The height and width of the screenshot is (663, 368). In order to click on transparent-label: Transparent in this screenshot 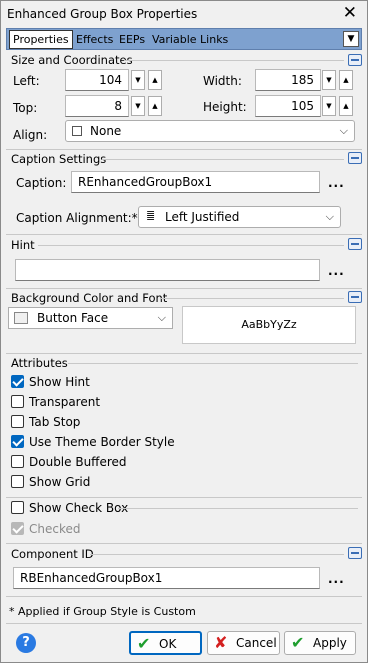, I will do `click(65, 402)`.